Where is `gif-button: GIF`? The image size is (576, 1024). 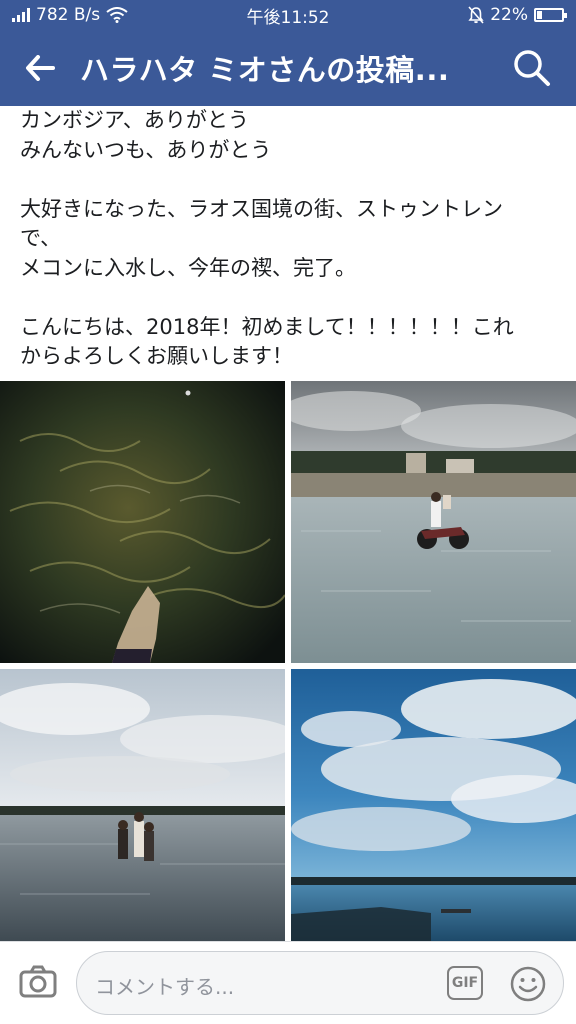 gif-button: GIF is located at coordinates (465, 983).